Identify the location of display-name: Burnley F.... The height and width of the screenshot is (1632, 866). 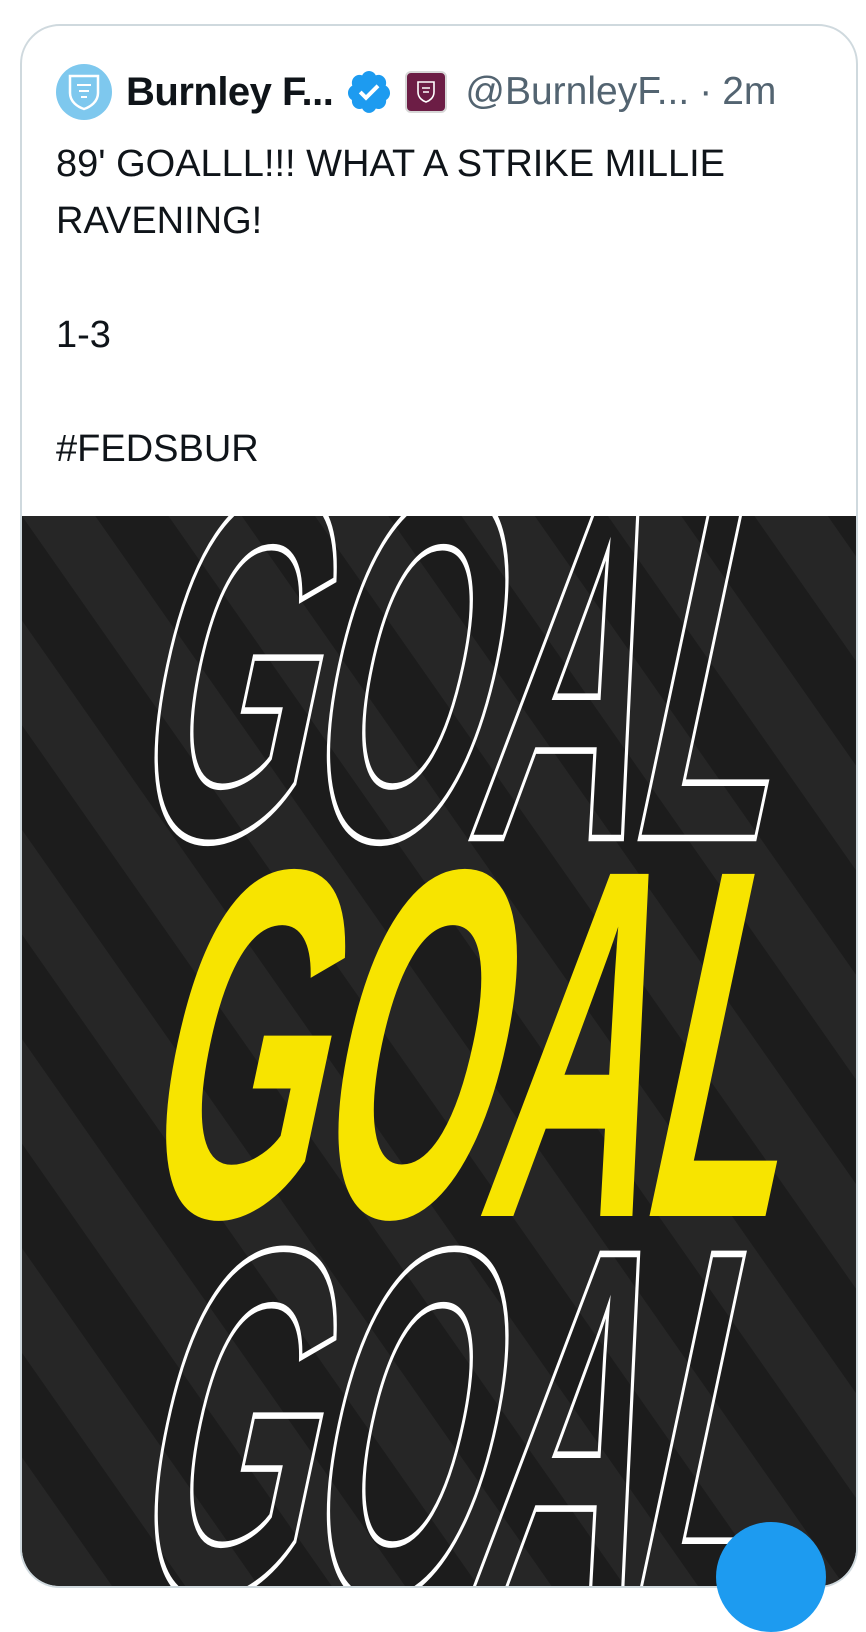
(230, 92).